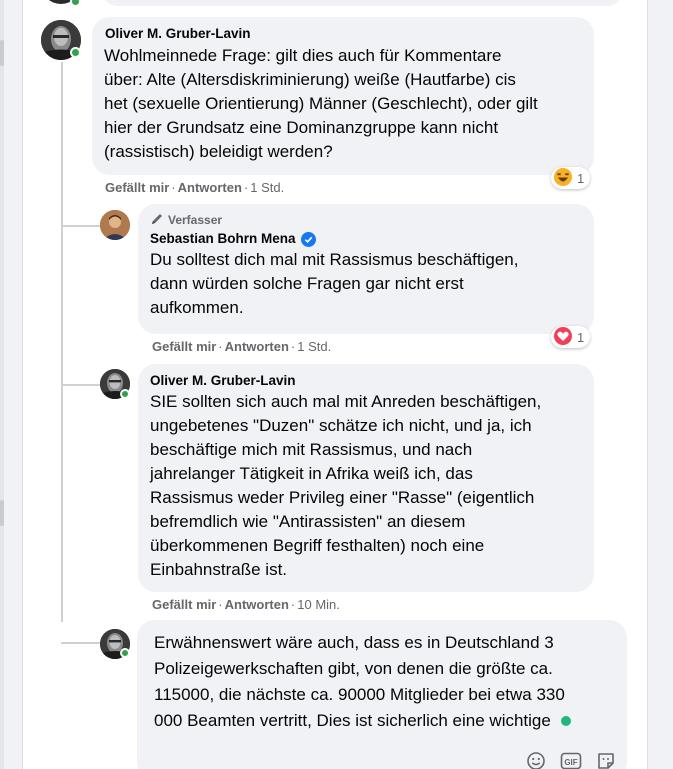 The height and width of the screenshot is (769, 673). I want to click on love-icon, so click(563, 337).